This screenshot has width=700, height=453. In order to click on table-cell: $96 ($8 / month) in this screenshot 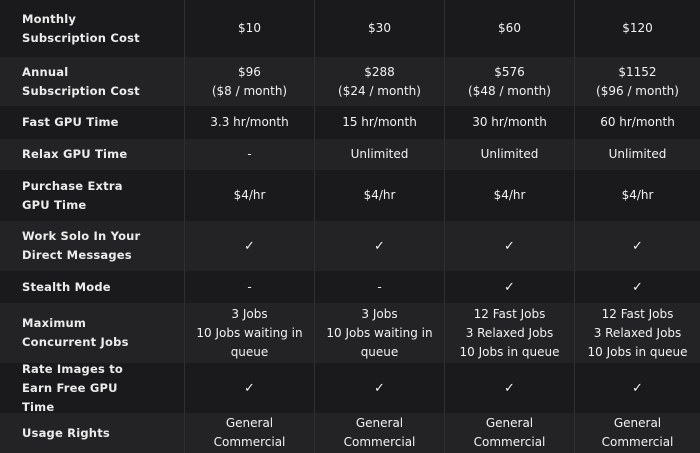, I will do `click(249, 81)`.